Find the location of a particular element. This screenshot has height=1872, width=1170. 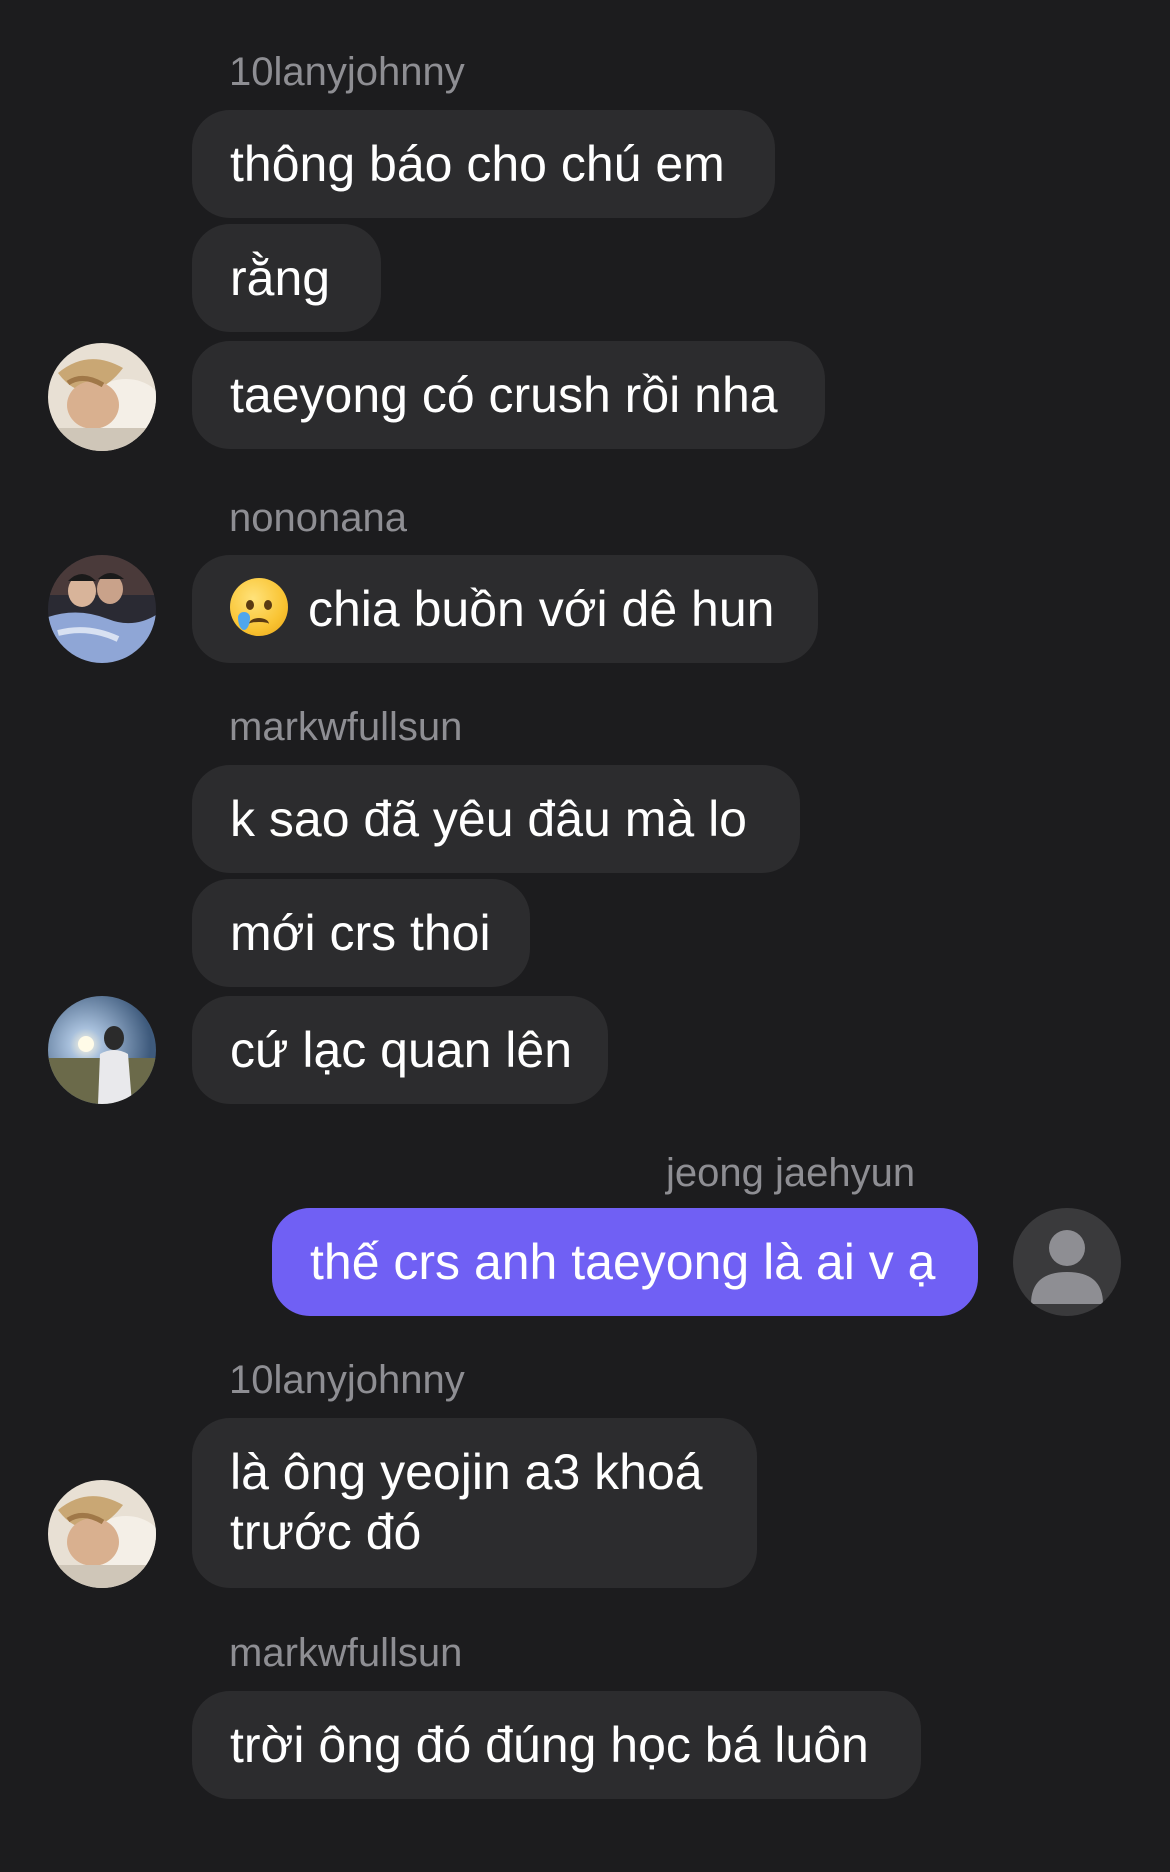

message-bubble: chia buồn với dê hun is located at coordinates (505, 609).